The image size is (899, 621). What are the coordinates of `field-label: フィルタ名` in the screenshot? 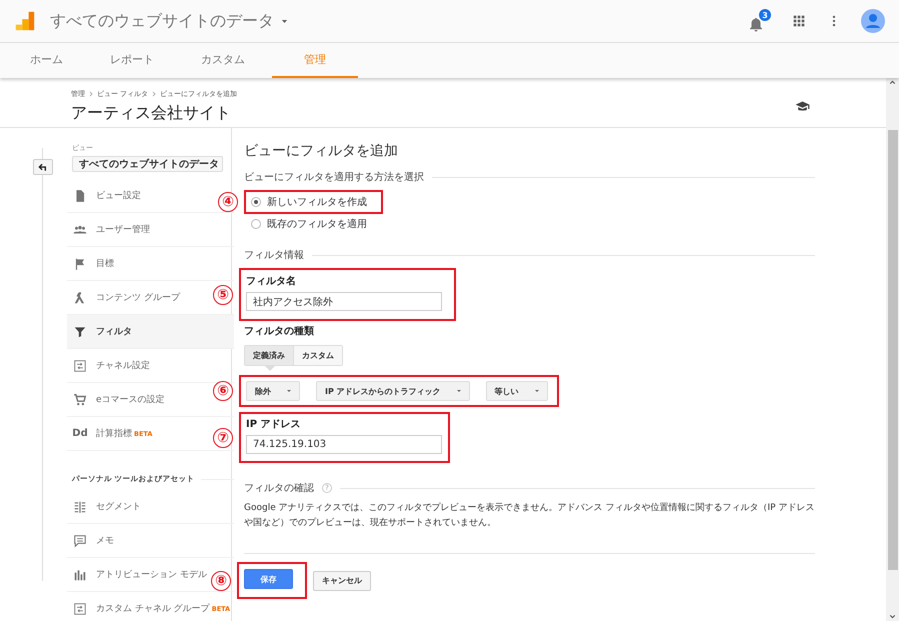 It's located at (271, 281).